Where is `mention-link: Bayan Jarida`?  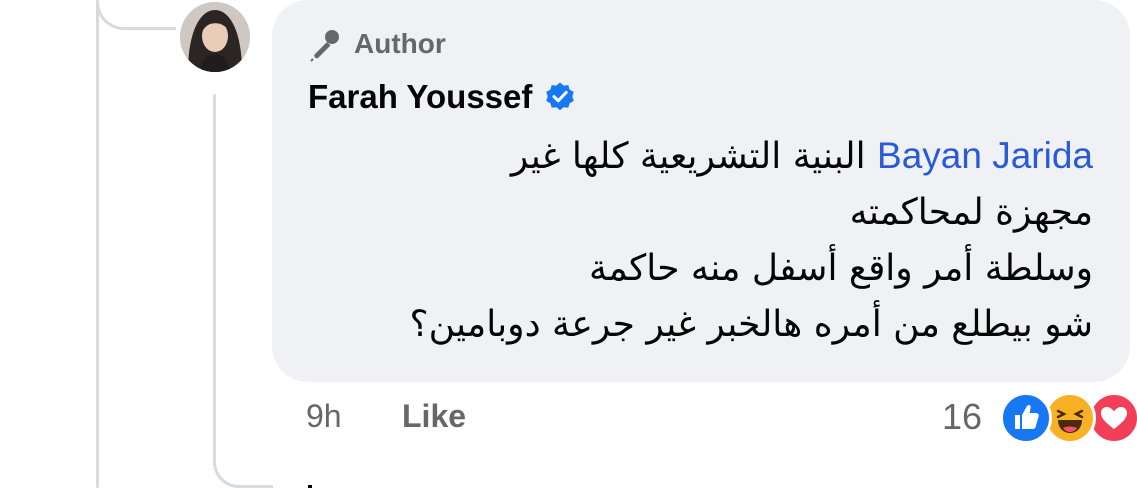 mention-link: Bayan Jarida is located at coordinates (985, 155).